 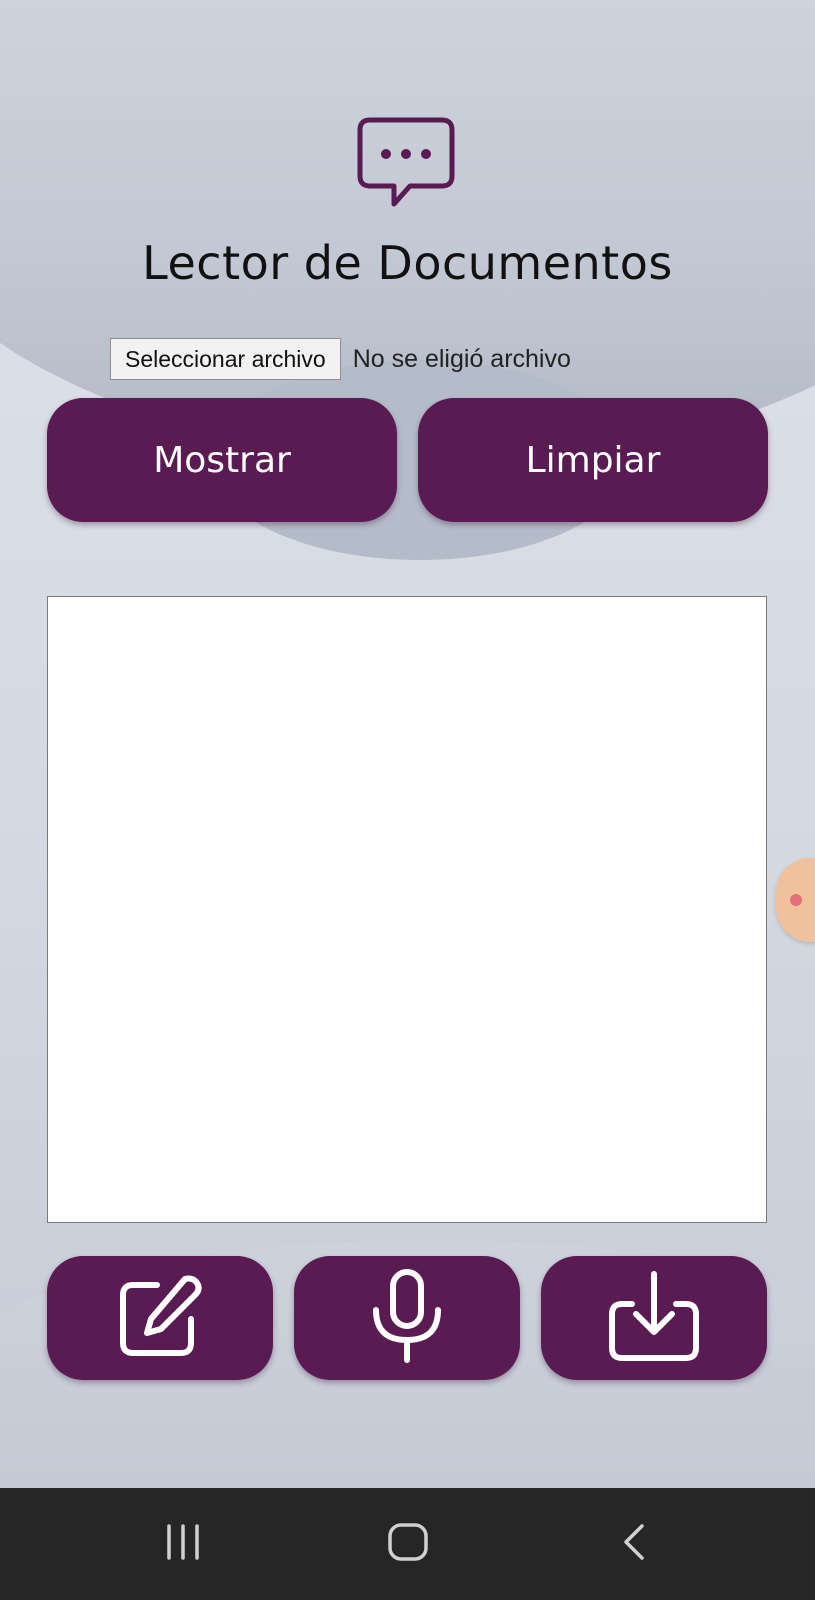 I want to click on download-button, so click(x=654, y=1318).